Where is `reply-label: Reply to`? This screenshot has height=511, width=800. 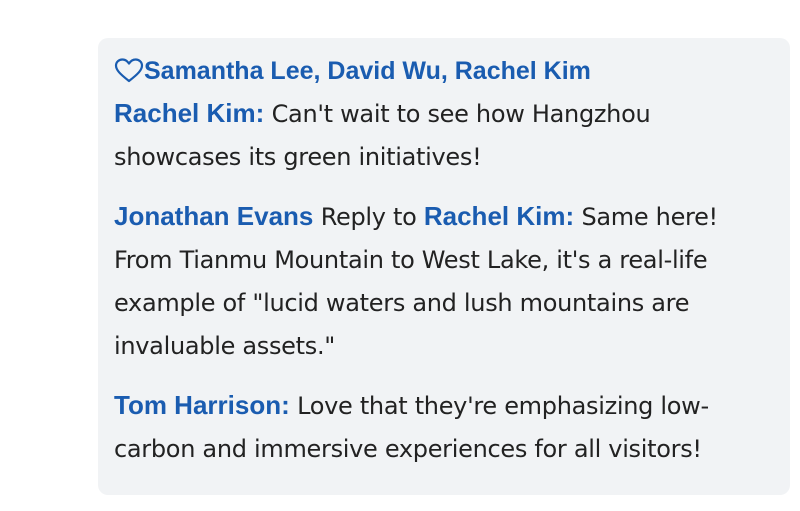
reply-label: Reply to is located at coordinates (368, 217).